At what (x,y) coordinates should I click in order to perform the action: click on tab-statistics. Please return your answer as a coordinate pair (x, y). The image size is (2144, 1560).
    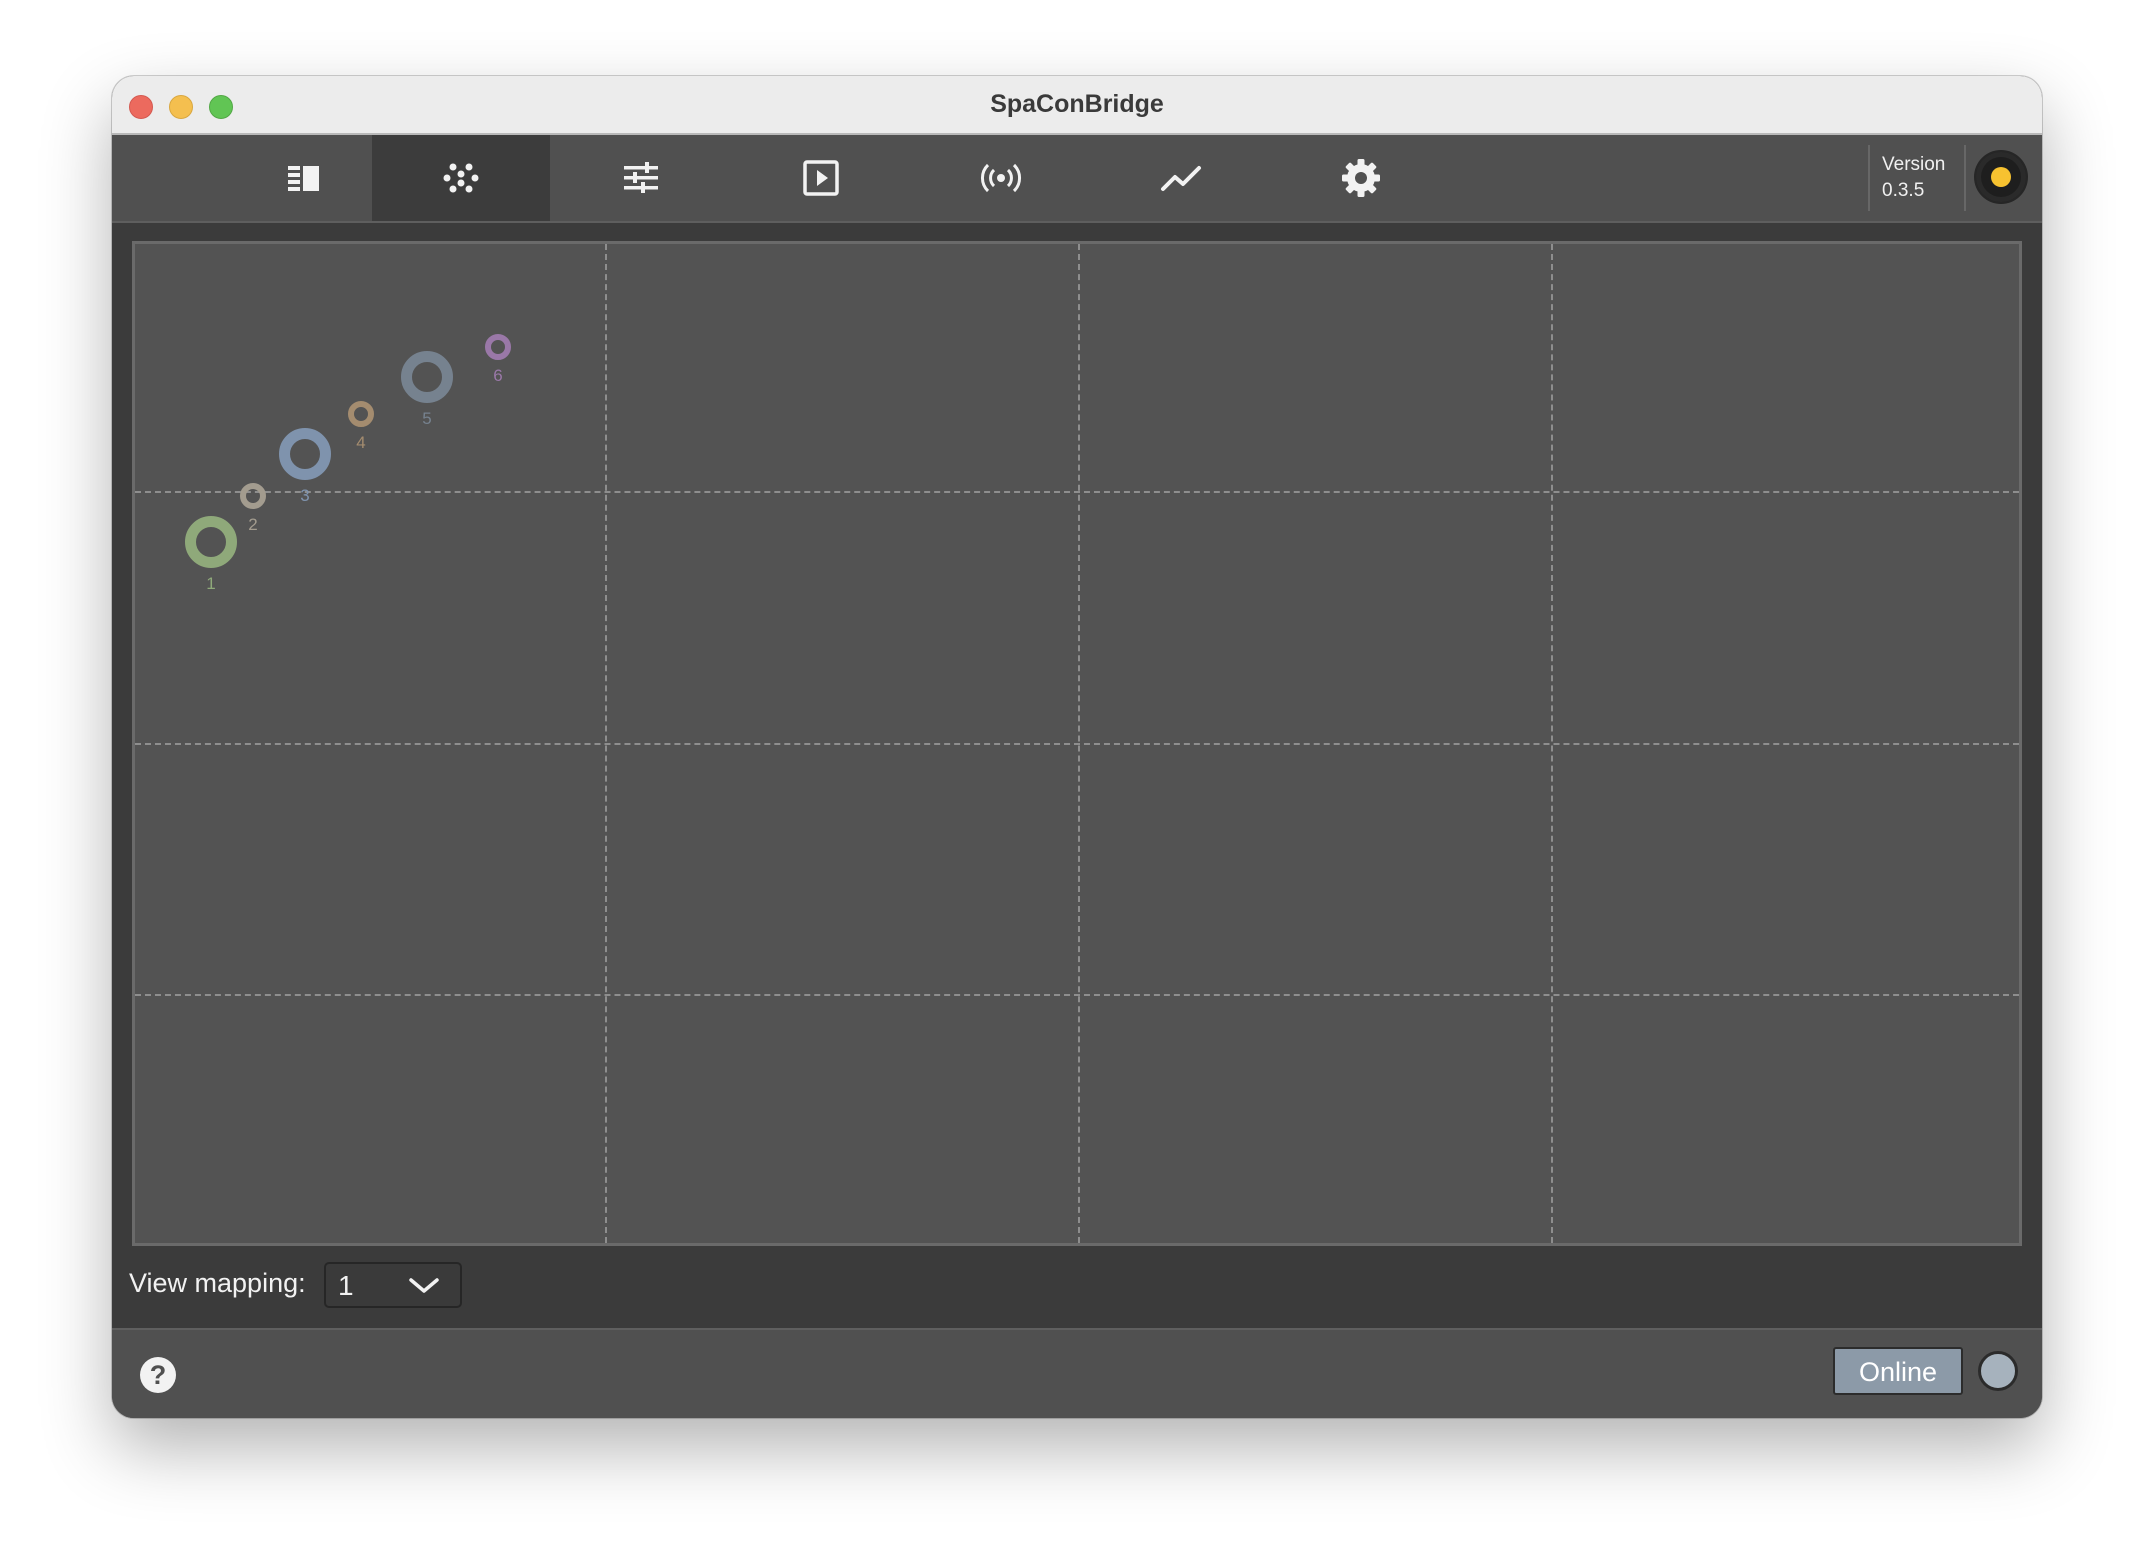
    Looking at the image, I should click on (1181, 178).